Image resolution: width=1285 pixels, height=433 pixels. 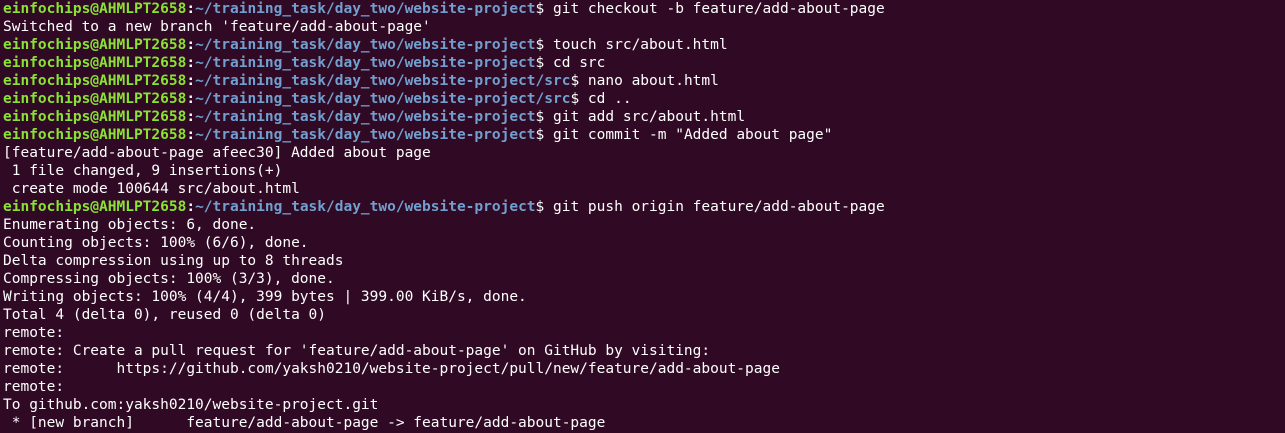 I want to click on terminal-line-output: Counting objects: 100% (6/6), done., so click(x=156, y=243).